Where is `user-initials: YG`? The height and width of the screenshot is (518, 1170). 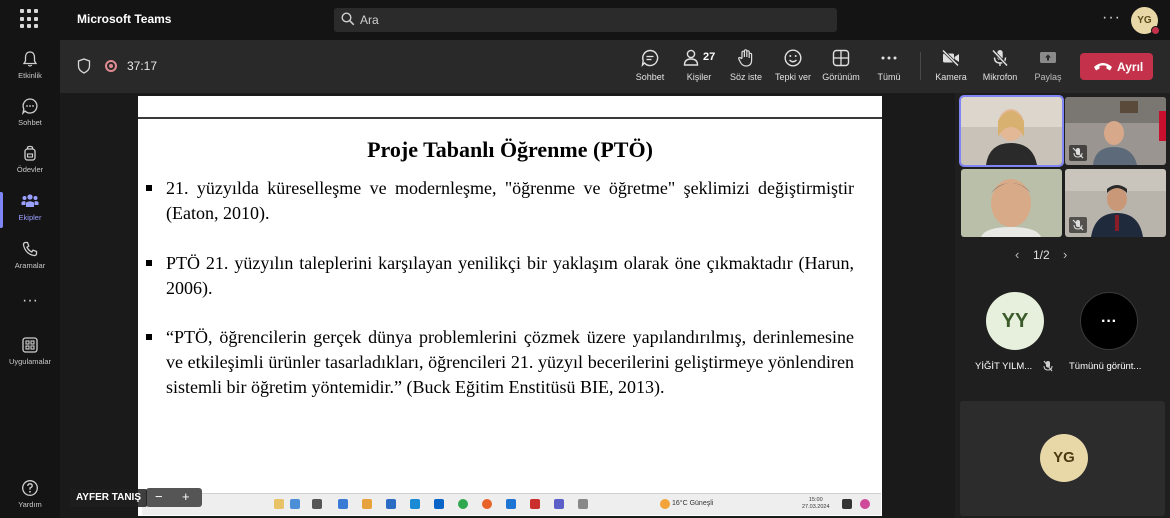
user-initials: YG is located at coordinates (1144, 20).